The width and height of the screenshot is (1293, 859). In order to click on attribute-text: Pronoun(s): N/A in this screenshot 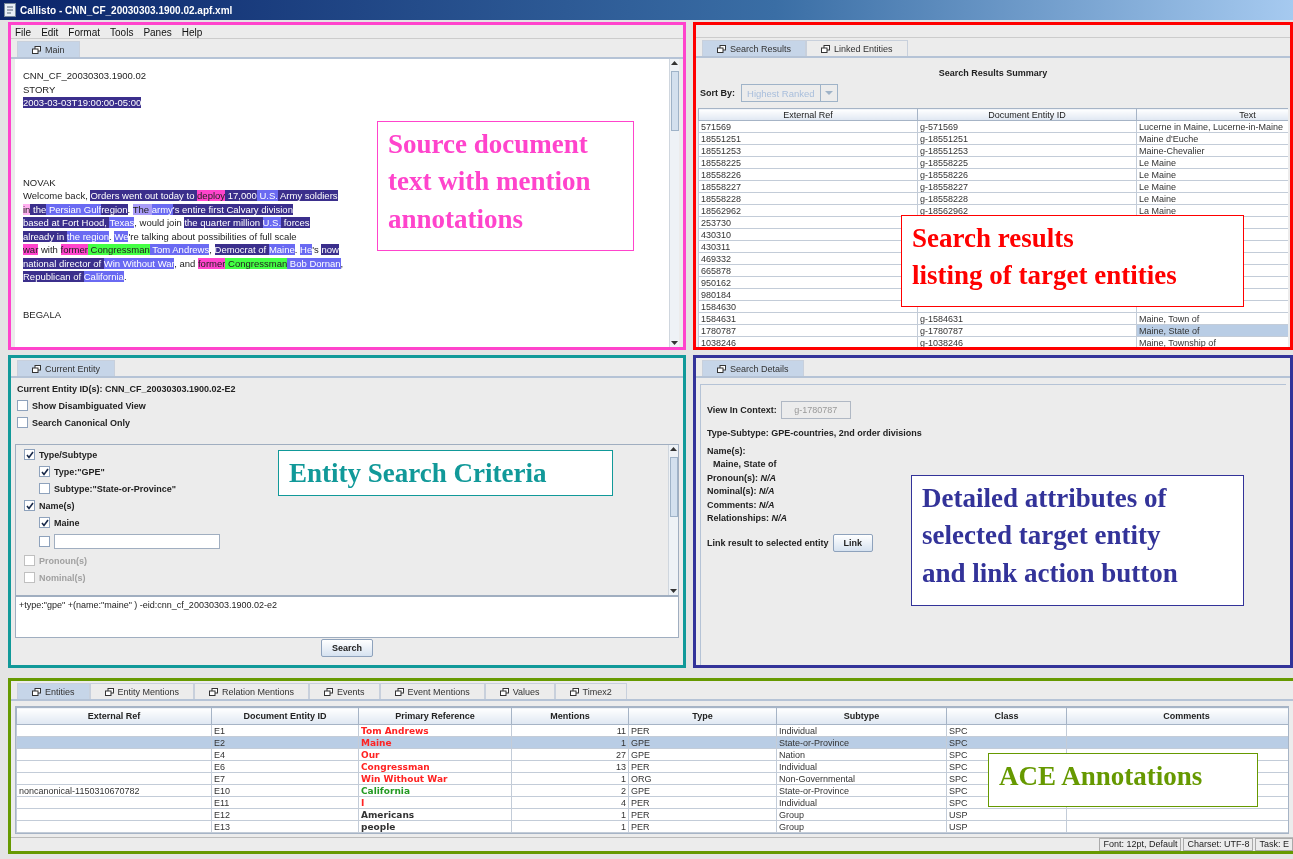, I will do `click(741, 478)`.